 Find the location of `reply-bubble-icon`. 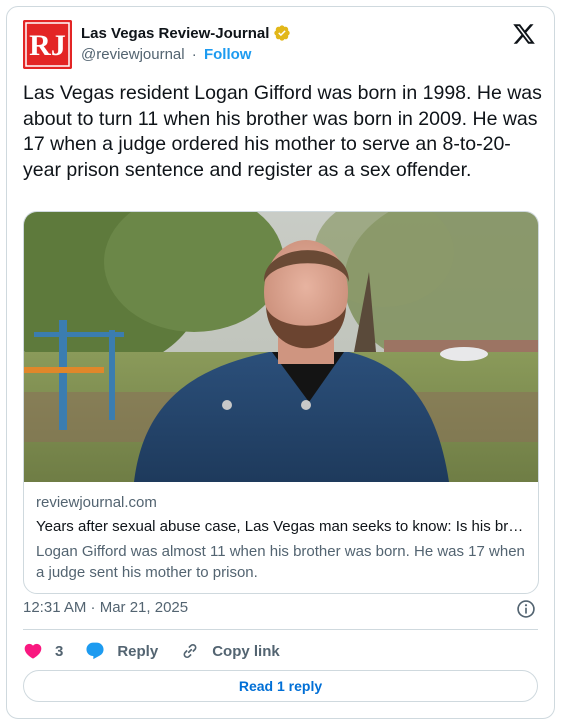

reply-bubble-icon is located at coordinates (95, 651).